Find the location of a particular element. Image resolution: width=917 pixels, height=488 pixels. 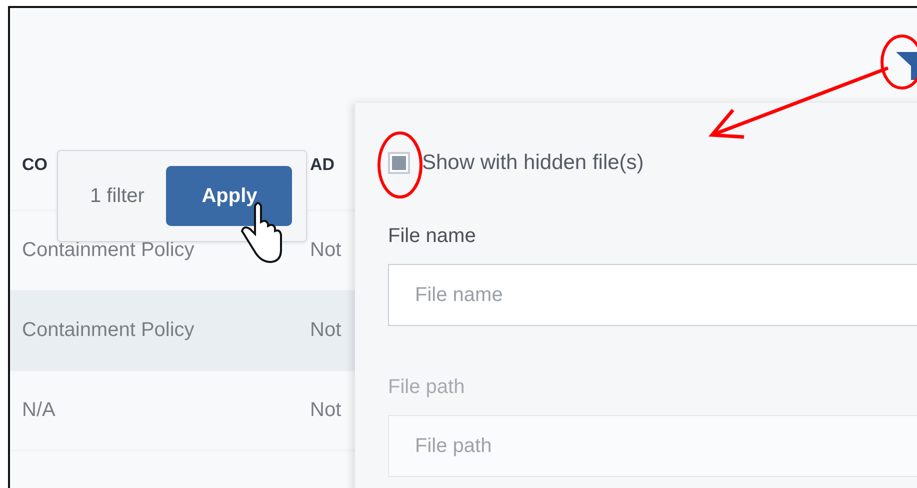

apply-button: Apply is located at coordinates (229, 196).